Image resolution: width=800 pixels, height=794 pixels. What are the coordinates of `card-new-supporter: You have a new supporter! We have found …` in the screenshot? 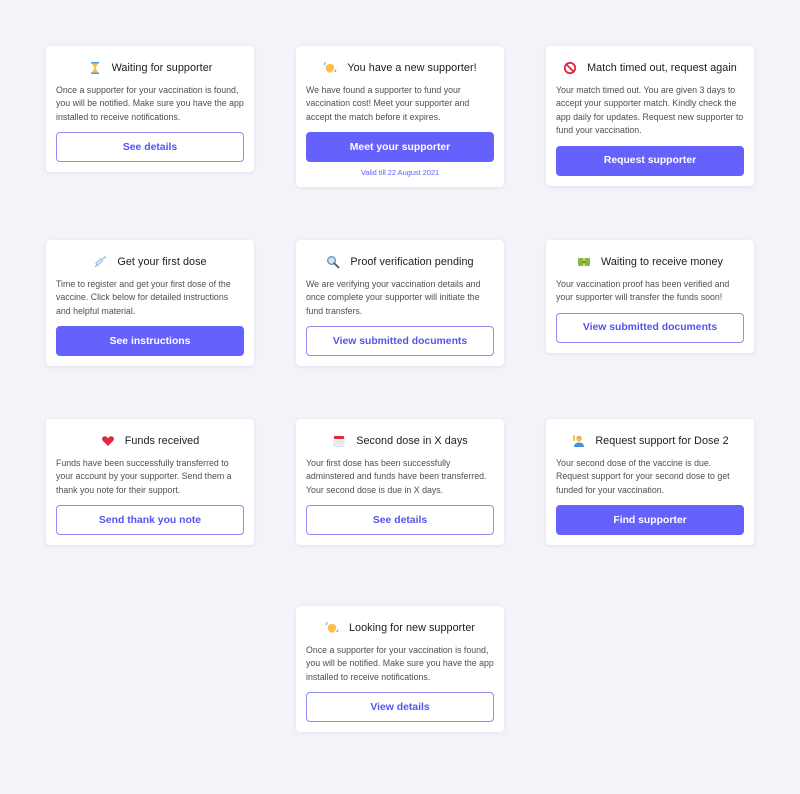 It's located at (400, 117).